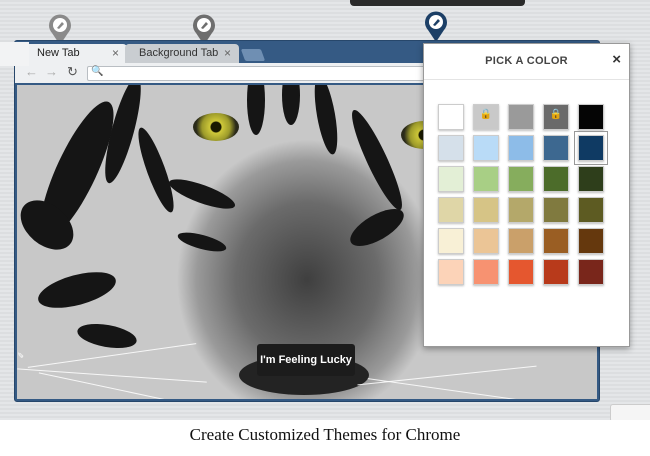 The image size is (650, 456). Describe the element at coordinates (216, 127) in the screenshot. I see `tiger-eye` at that location.